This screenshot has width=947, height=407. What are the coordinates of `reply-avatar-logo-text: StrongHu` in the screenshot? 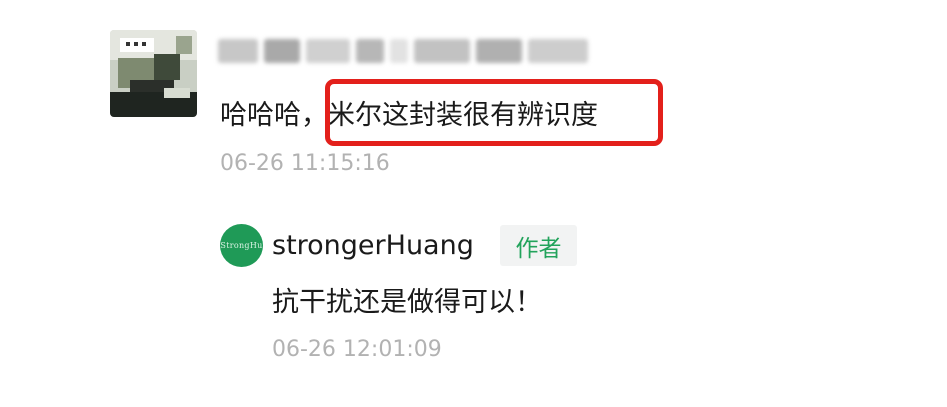 It's located at (241, 245).